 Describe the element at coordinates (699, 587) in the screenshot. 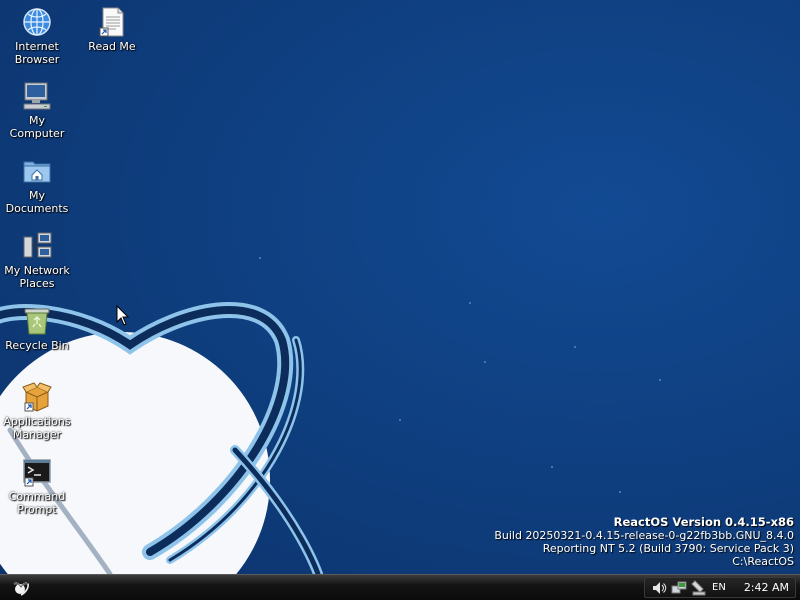

I see `safely-remove-icon` at that location.